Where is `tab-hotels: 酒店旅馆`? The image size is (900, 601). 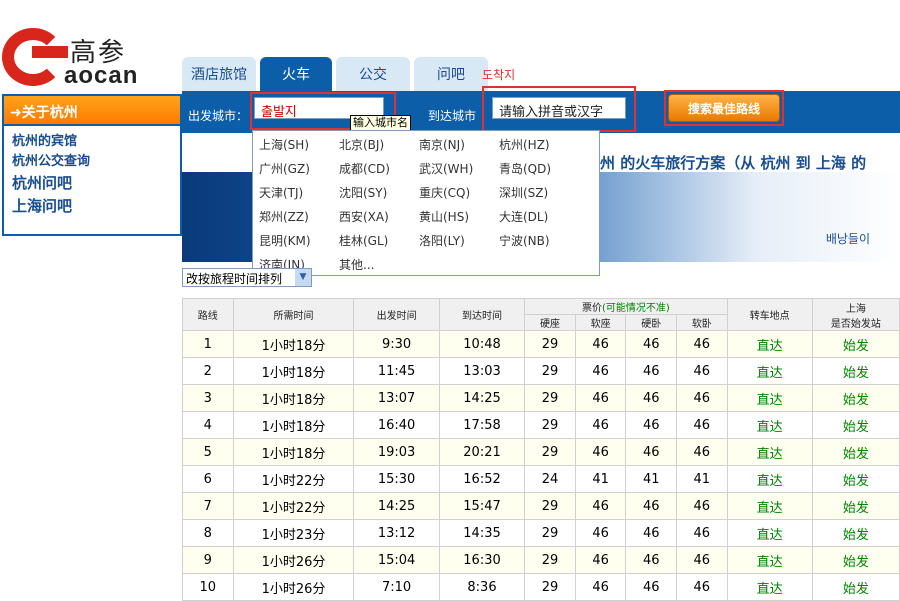 tab-hotels: 酒店旅馆 is located at coordinates (219, 74).